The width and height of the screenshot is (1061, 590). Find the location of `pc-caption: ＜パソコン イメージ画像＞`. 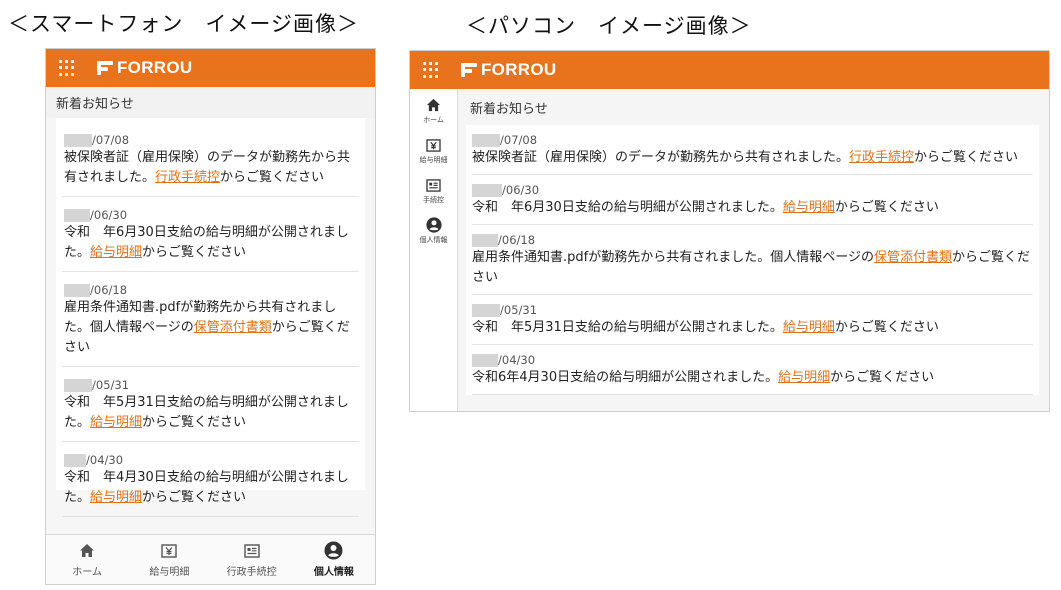

pc-caption: ＜パソコン イメージ画像＞ is located at coordinates (609, 26).